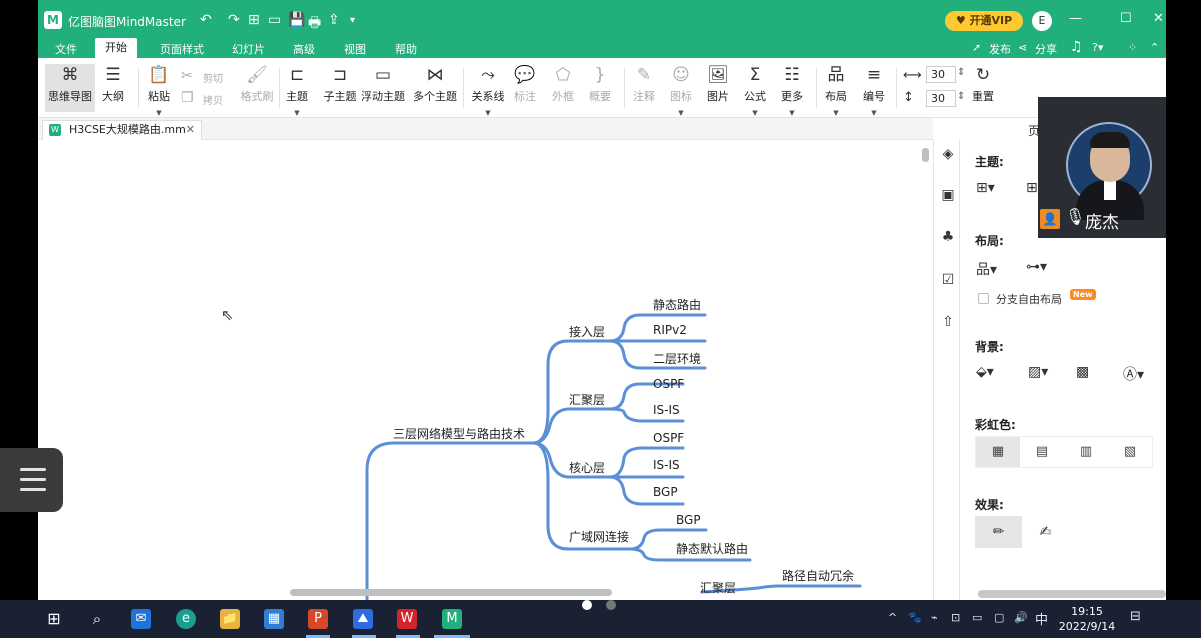  Describe the element at coordinates (818, 575) in the screenshot. I see `leaf-topic-partial: 路径自动冗余` at that location.